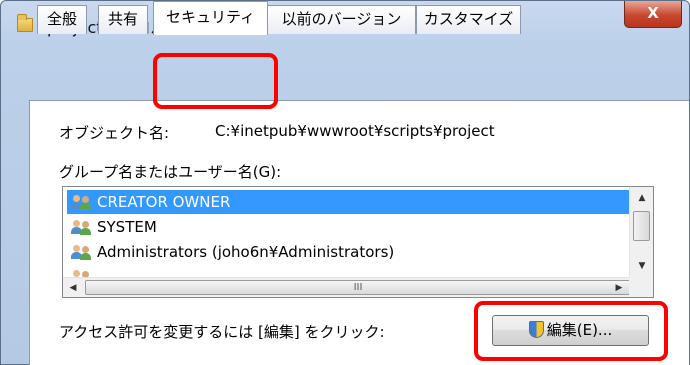 This screenshot has width=690, height=365. What do you see at coordinates (358, 287) in the screenshot?
I see `horizontal-scroll-thumb: III` at bounding box center [358, 287].